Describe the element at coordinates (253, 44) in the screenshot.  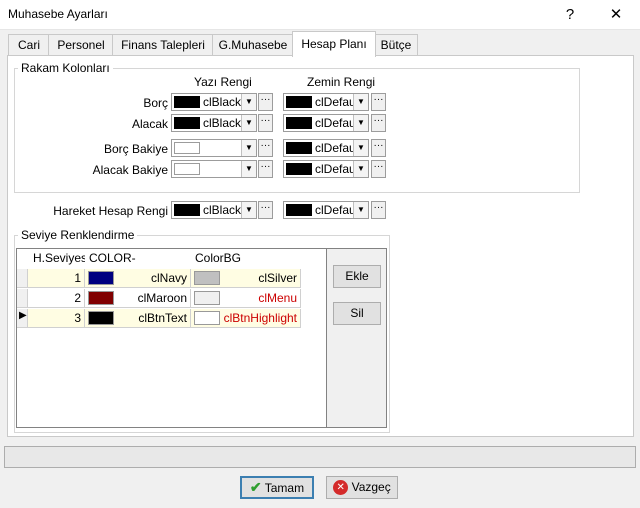
I see `tab-g-muhasebe: G.Muhasebe` at that location.